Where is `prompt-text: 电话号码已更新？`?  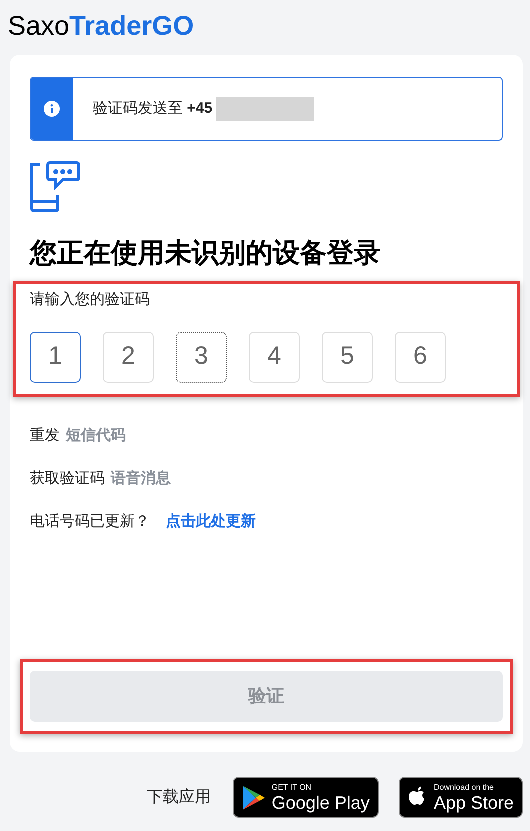
prompt-text: 电话号码已更新？ is located at coordinates (90, 522).